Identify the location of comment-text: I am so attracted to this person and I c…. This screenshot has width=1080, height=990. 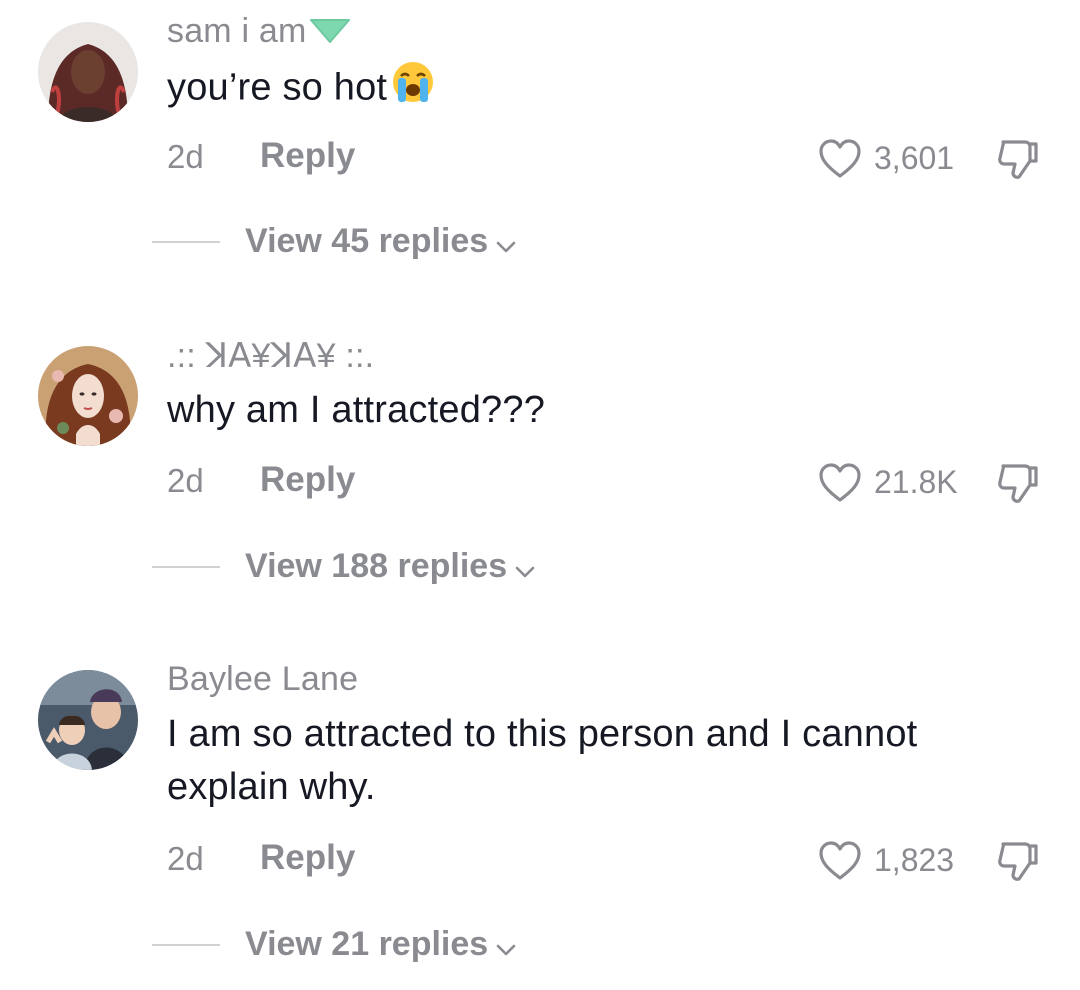
(542, 760).